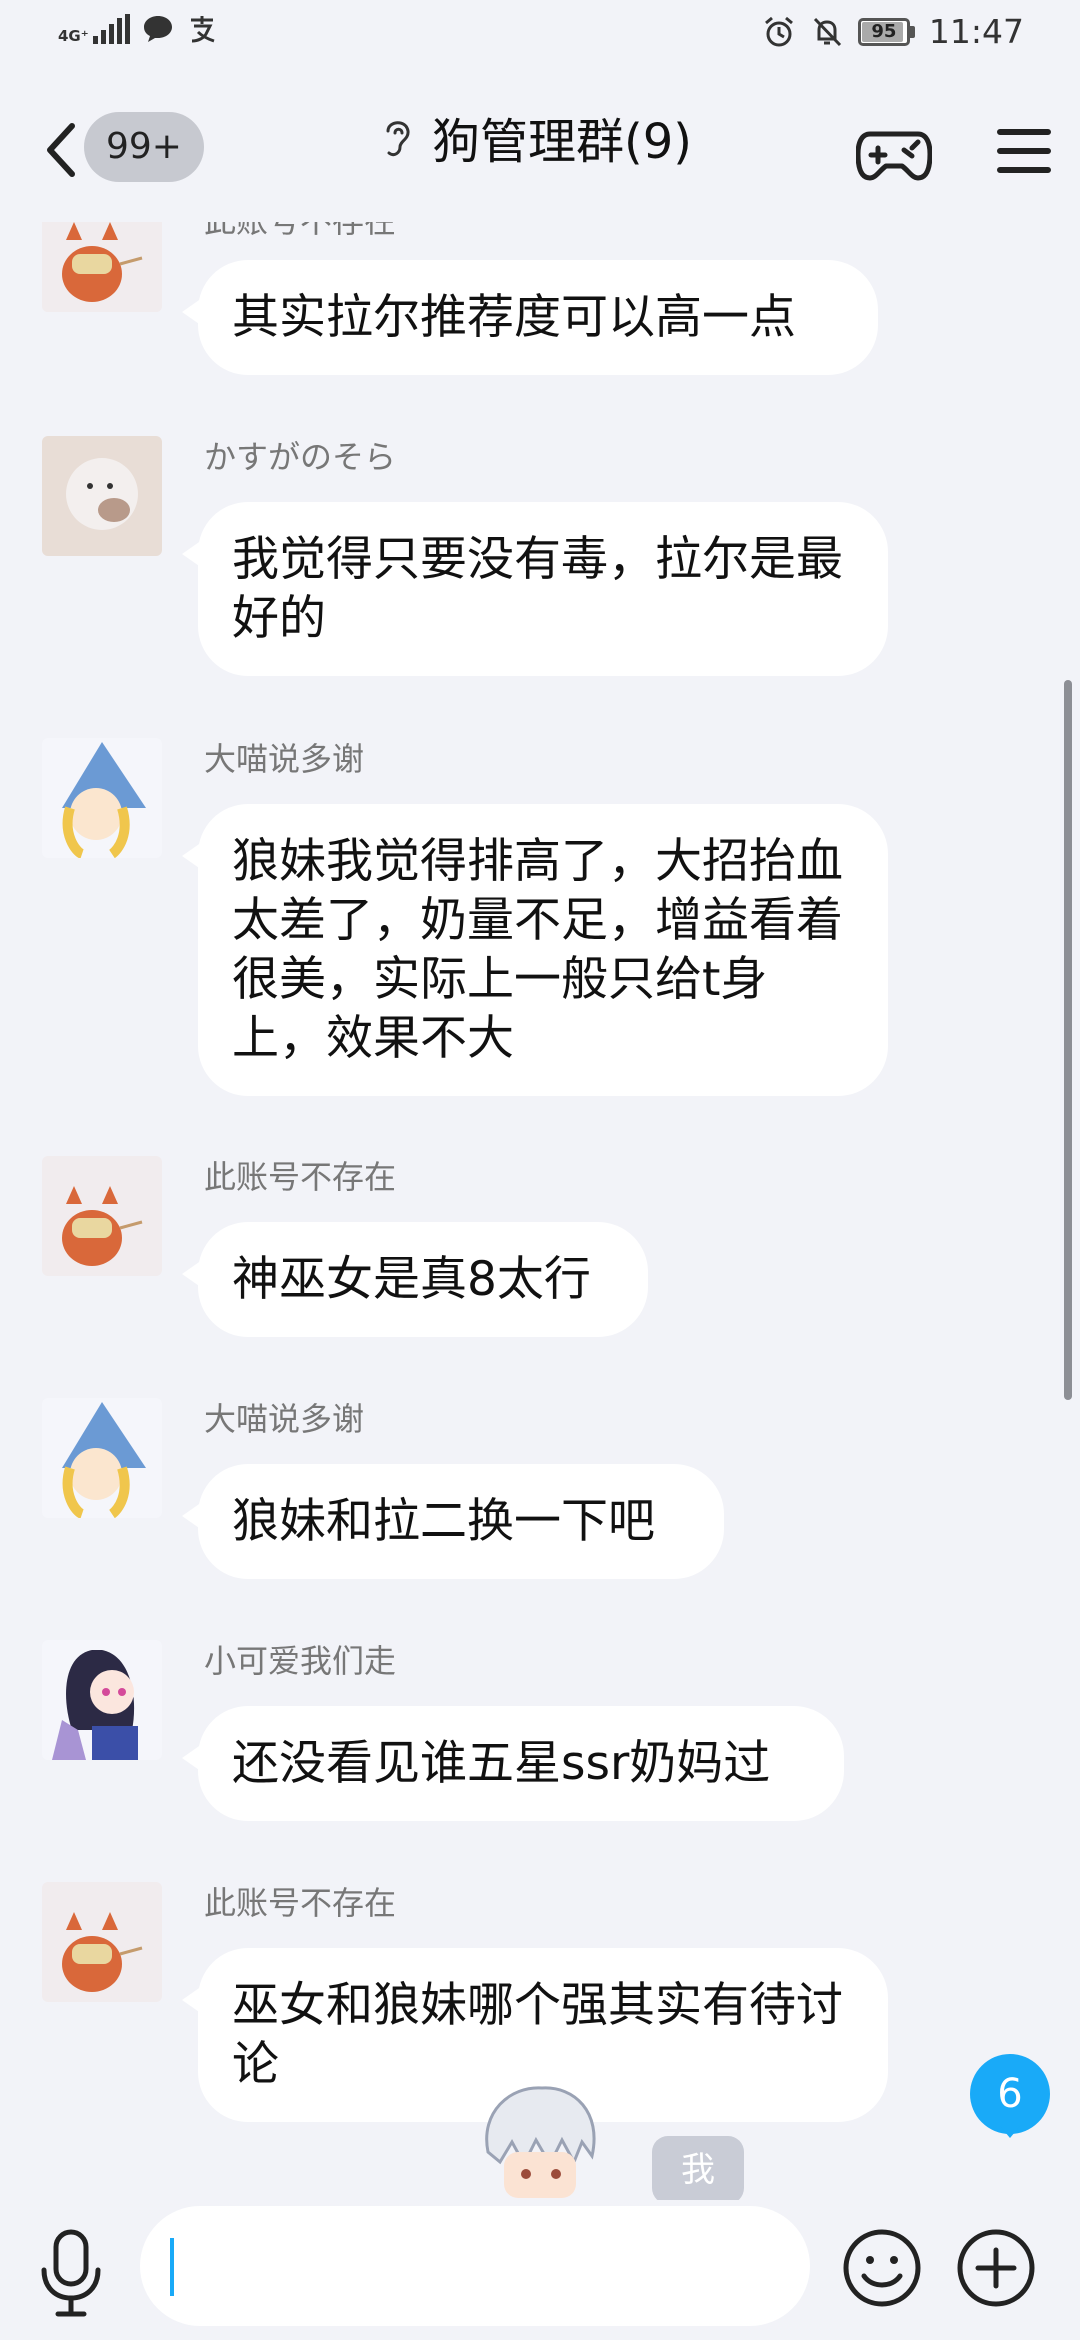 The height and width of the screenshot is (2340, 1080). Describe the element at coordinates (976, 31) in the screenshot. I see `clock: 11:47` at that location.